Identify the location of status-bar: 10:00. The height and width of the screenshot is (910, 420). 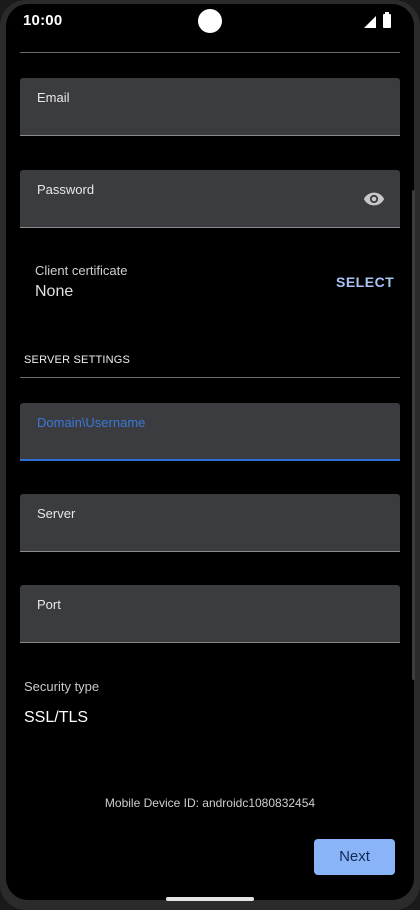
(210, 24).